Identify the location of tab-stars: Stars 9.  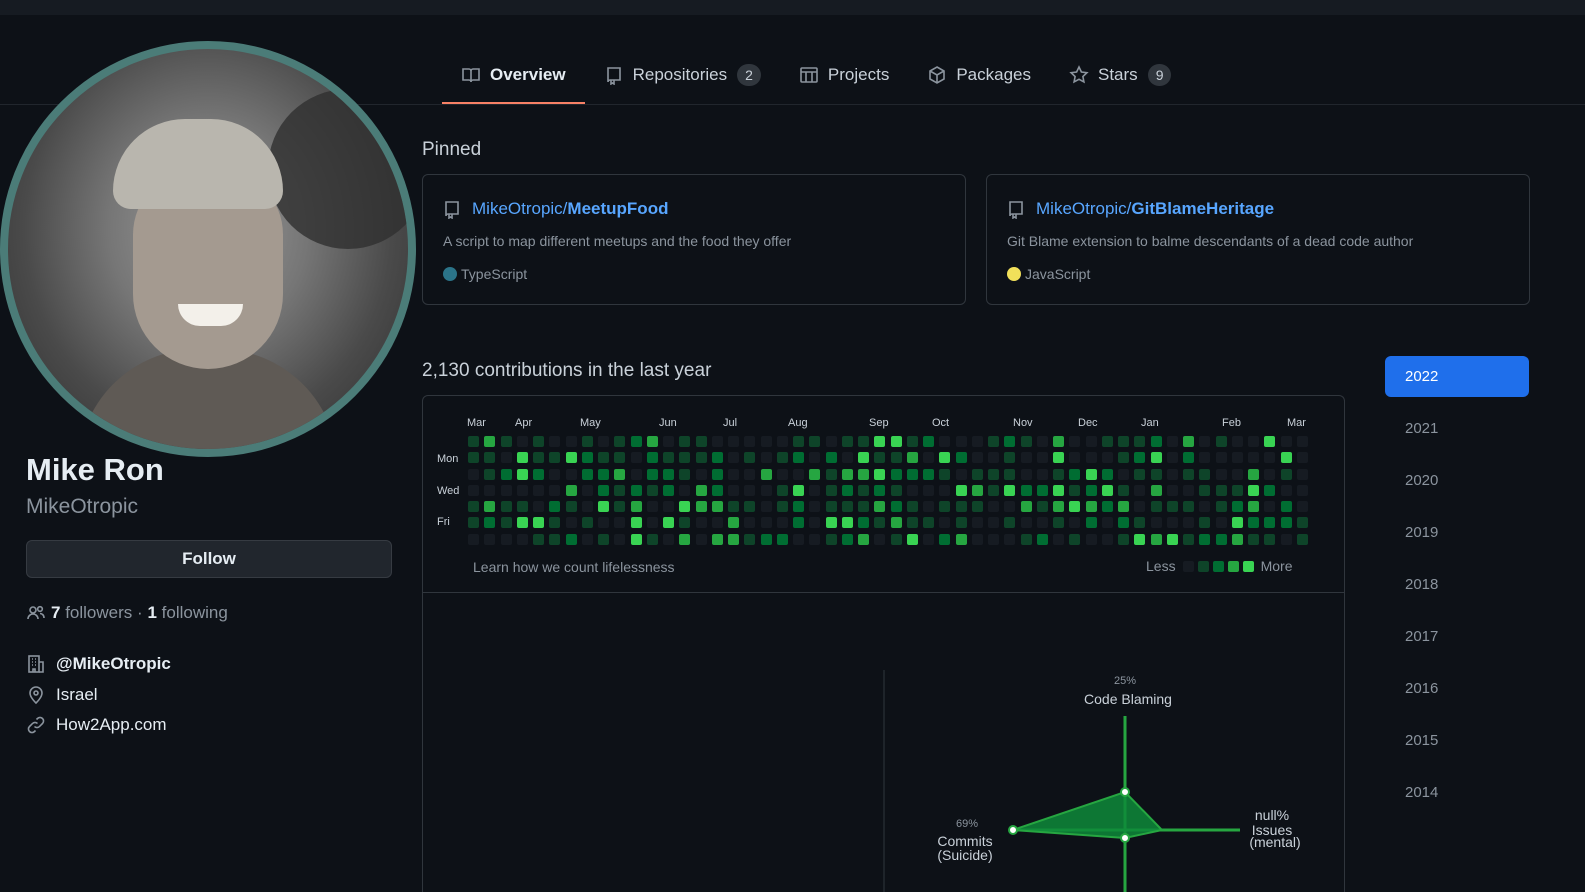
(1120, 75).